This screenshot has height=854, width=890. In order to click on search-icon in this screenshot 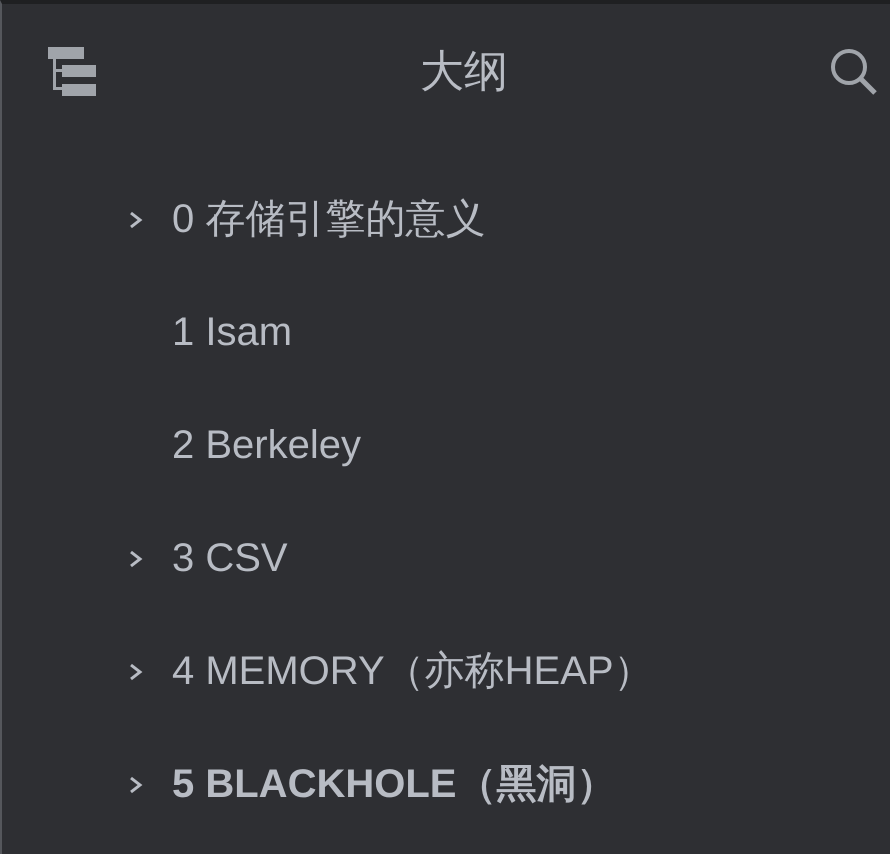, I will do `click(854, 72)`.